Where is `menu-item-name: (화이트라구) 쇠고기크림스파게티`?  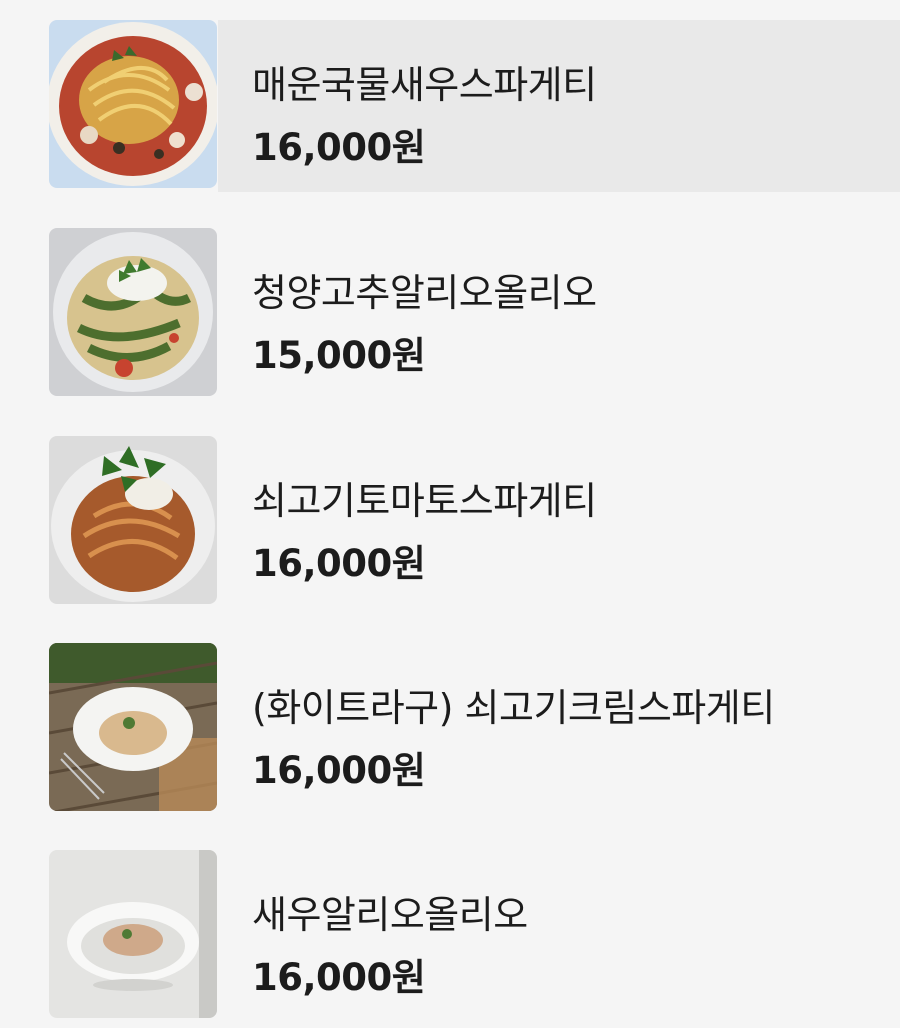 menu-item-name: (화이트라구) 쇠고기크림스파게티 is located at coordinates (513, 708).